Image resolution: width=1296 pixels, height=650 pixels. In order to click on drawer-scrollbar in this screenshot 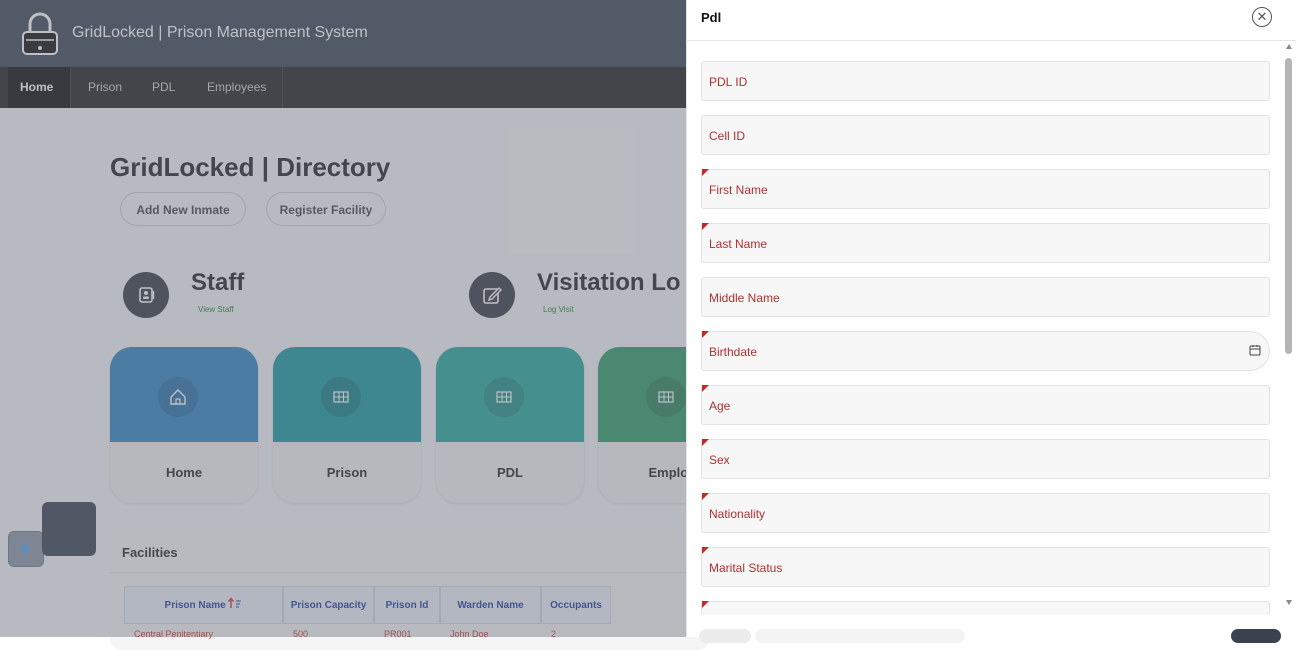, I will do `click(1289, 327)`.